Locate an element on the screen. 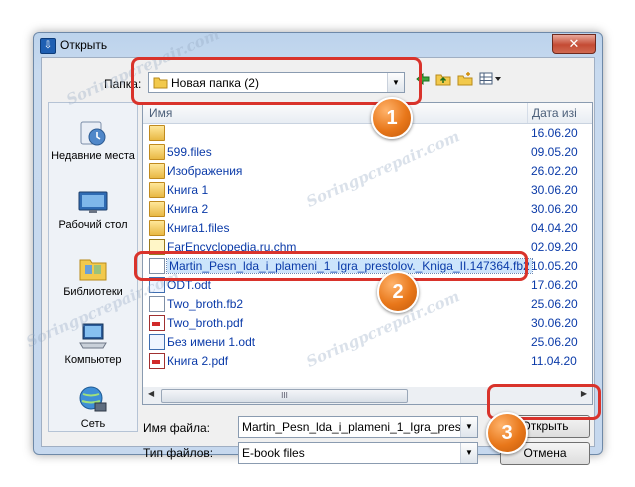  scroll-thumb: III is located at coordinates (284, 396).